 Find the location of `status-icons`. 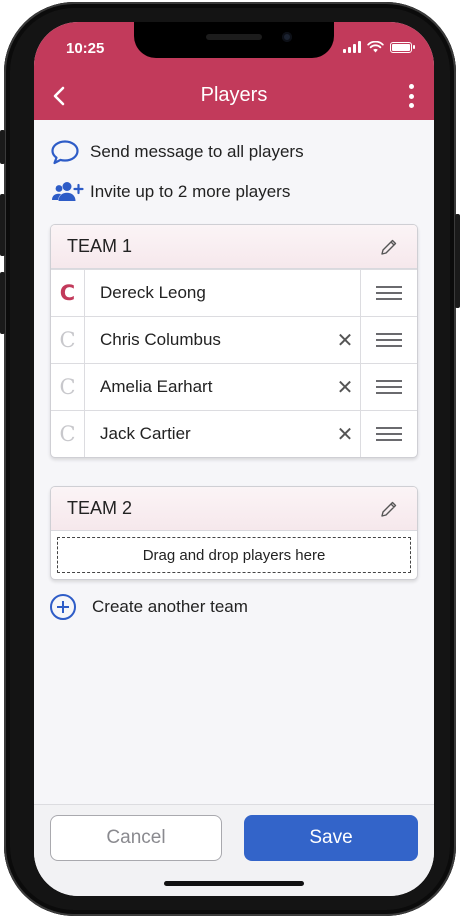

status-icons is located at coordinates (379, 47).